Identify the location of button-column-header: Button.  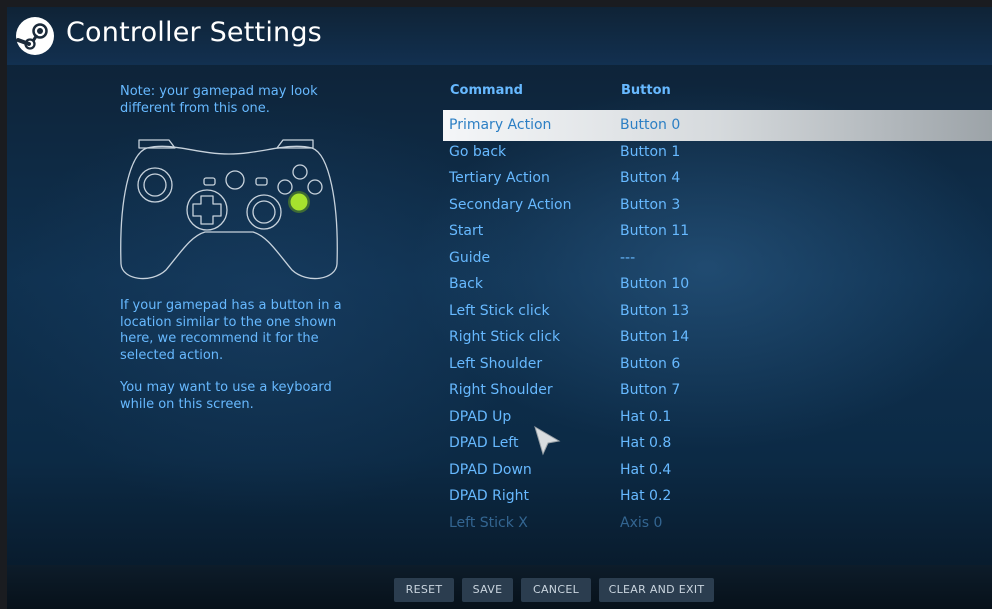
(646, 90).